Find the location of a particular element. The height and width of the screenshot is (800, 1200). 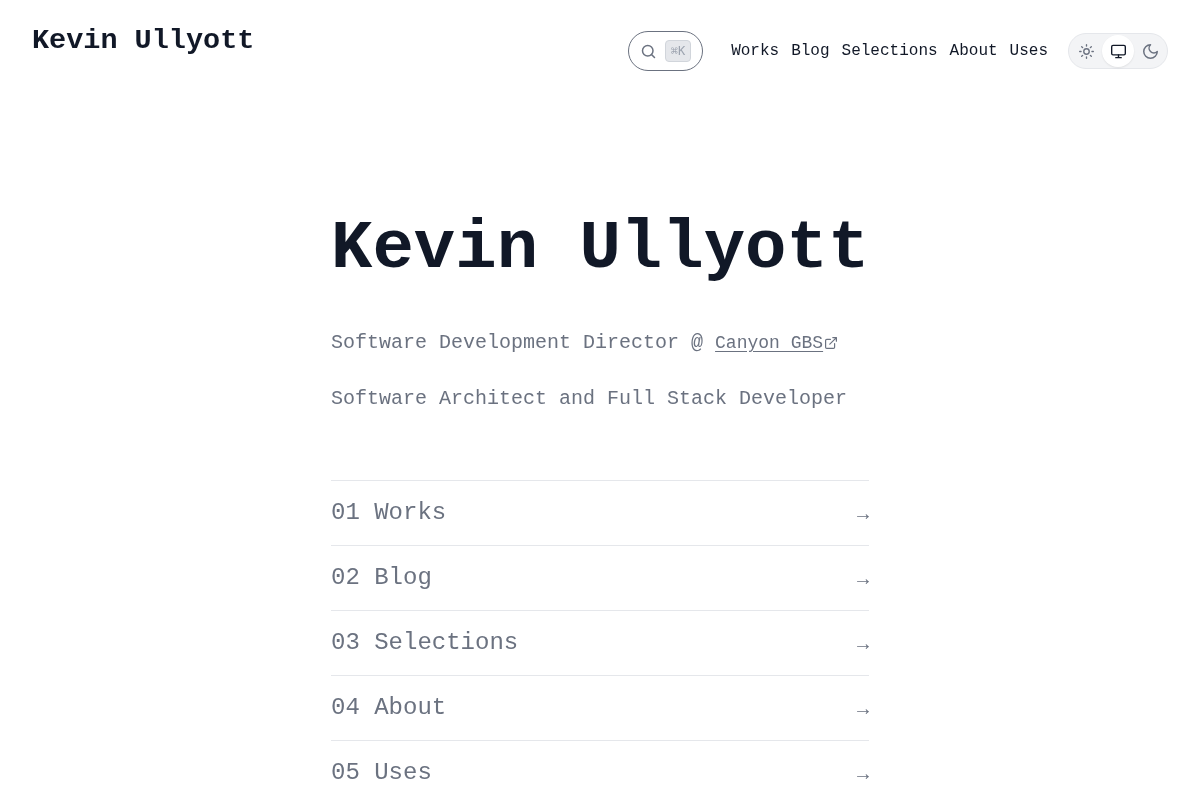

section-label: 05 Uses is located at coordinates (381, 773).